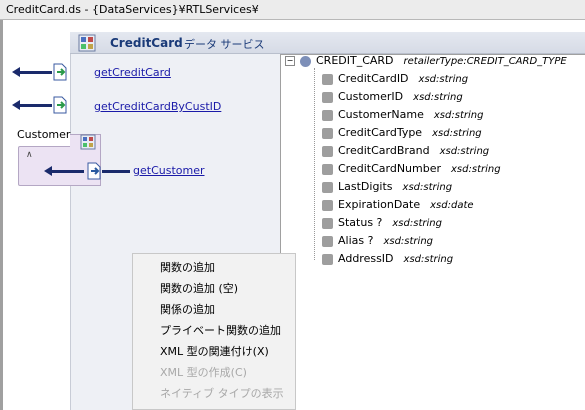 This screenshot has height=410, width=585. What do you see at coordinates (355, 60) in the screenshot?
I see `tree-root-name: CREDIT_CARD` at bounding box center [355, 60].